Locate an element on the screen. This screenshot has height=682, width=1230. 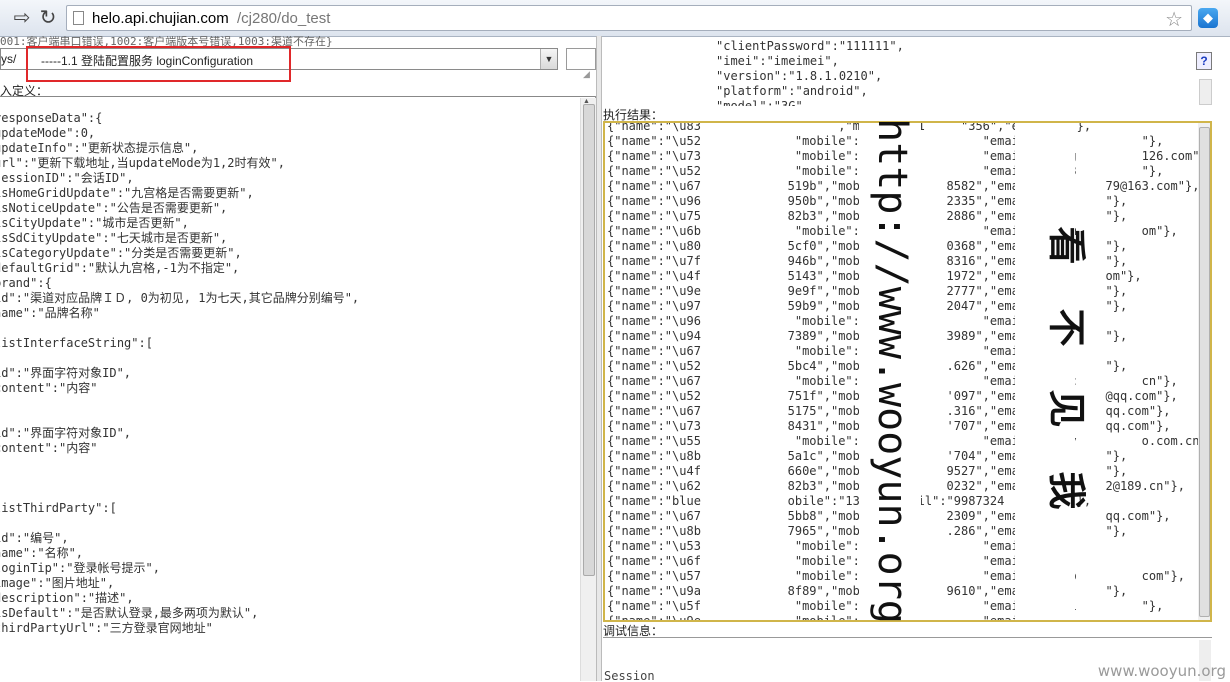
url-host: helo.api.chujian.com is located at coordinates (160, 18).